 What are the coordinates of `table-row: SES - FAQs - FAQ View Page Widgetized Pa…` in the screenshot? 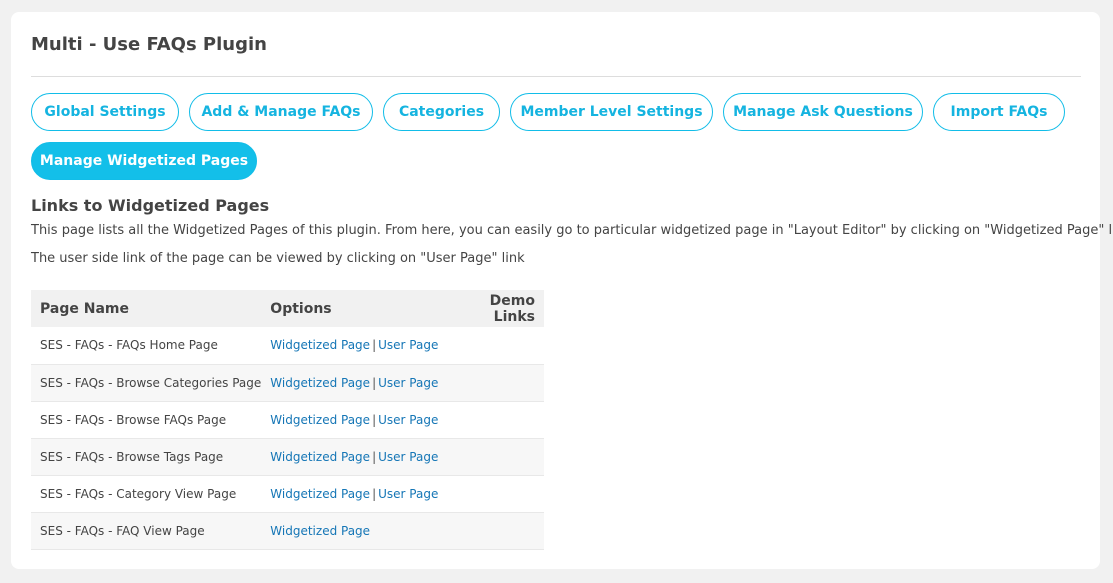 It's located at (287, 531).